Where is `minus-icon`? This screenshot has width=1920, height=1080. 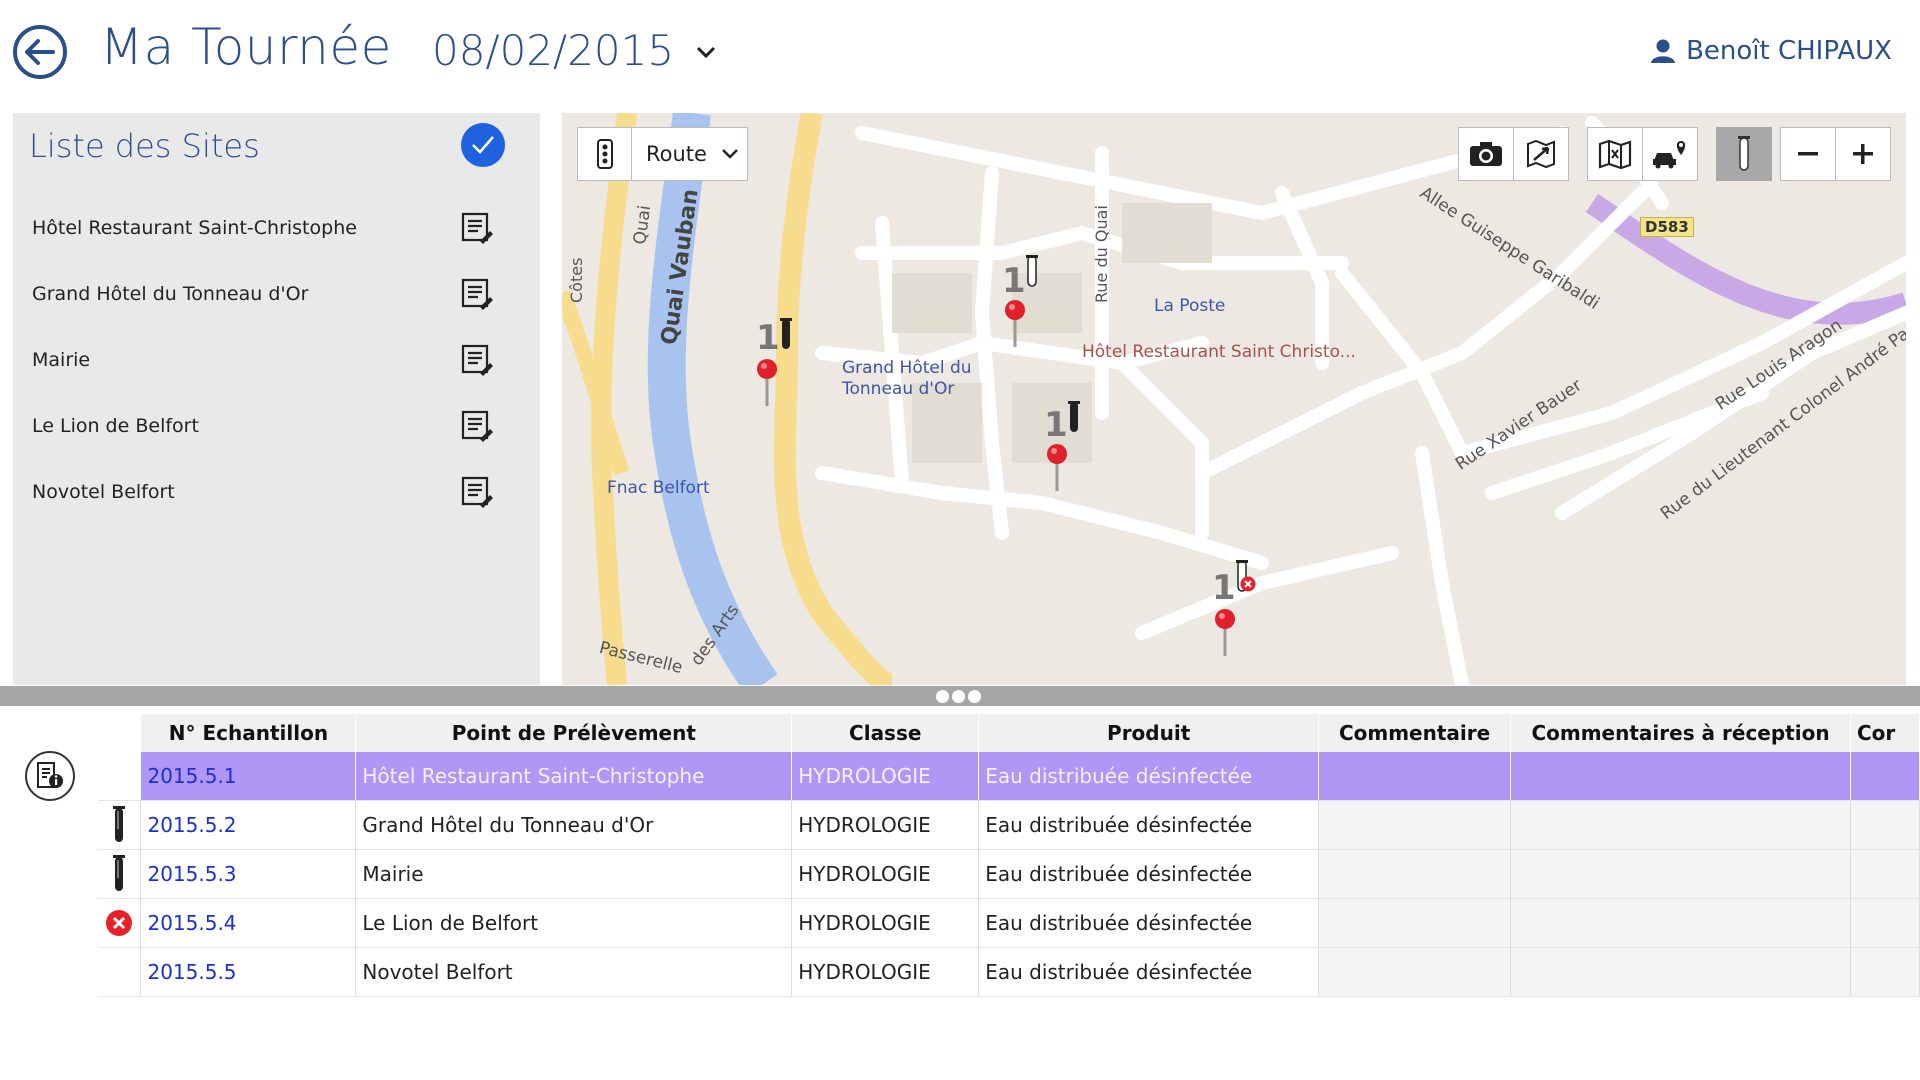
minus-icon is located at coordinates (1808, 154).